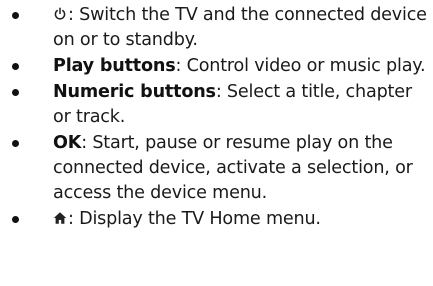  What do you see at coordinates (60, 218) in the screenshot?
I see `home-icon` at bounding box center [60, 218].